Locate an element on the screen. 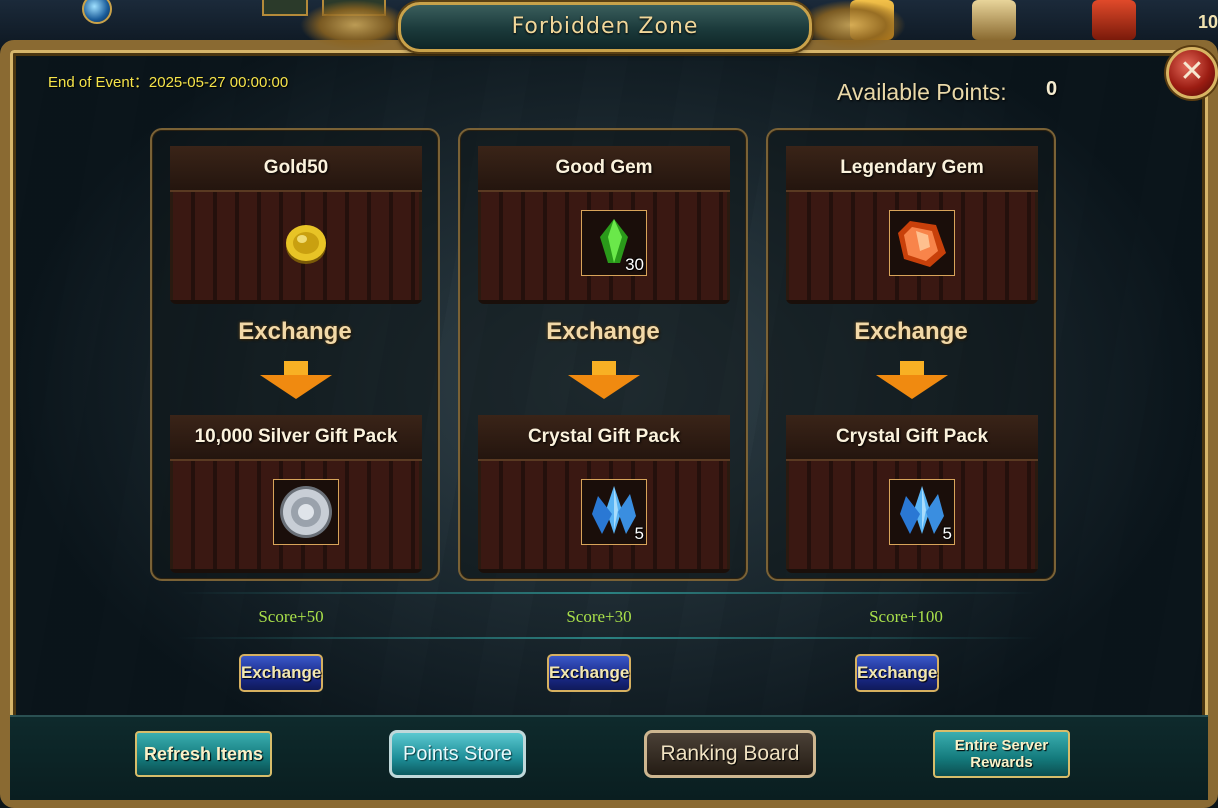  title-ornament-right is located at coordinates (851, 25).